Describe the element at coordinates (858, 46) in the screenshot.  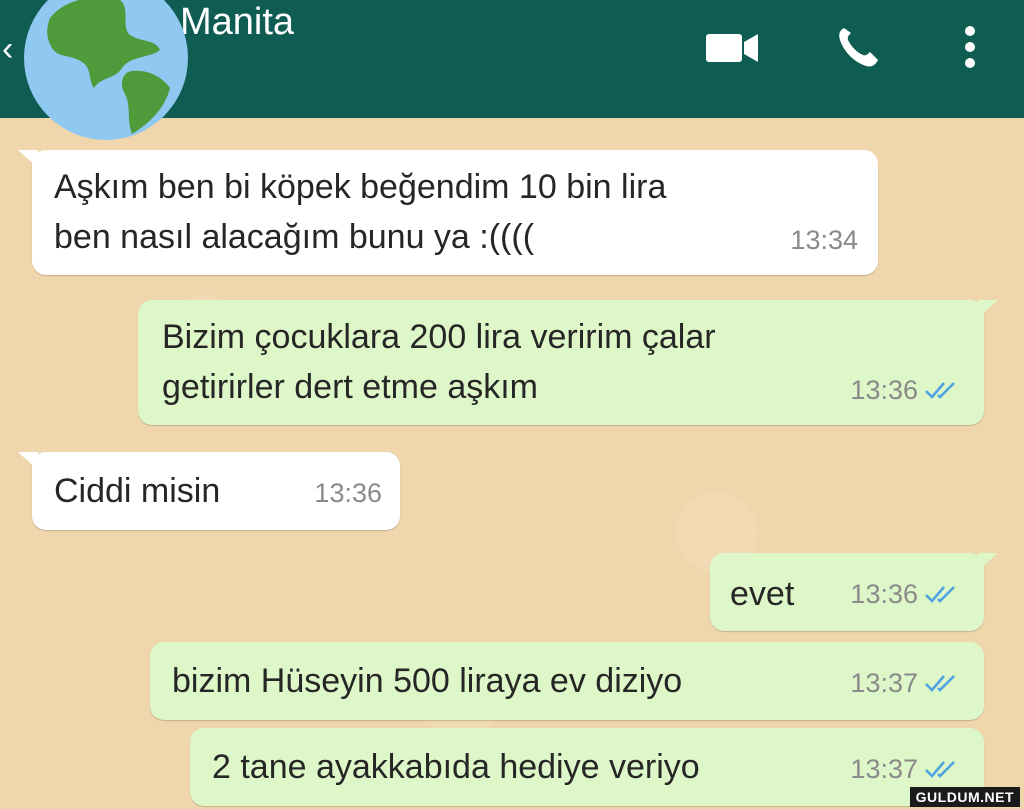
I see `phone-icon` at that location.